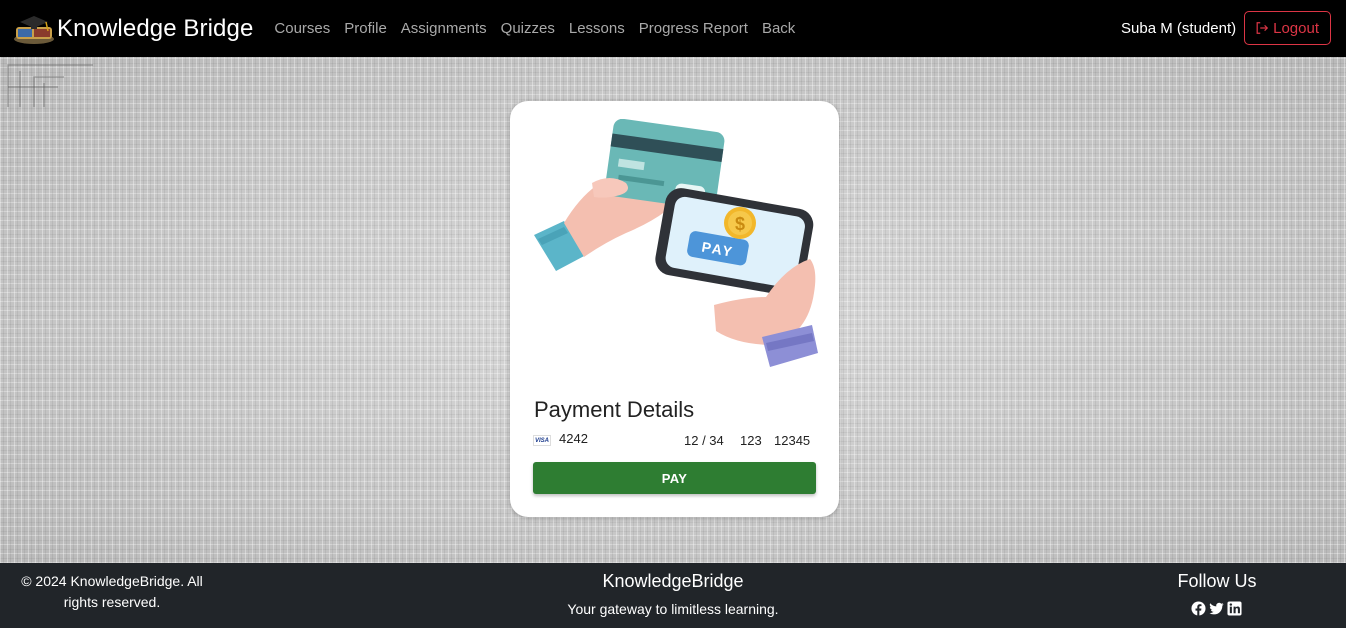  What do you see at coordinates (155, 28) in the screenshot?
I see `brand-name: Knowledge Bridge` at bounding box center [155, 28].